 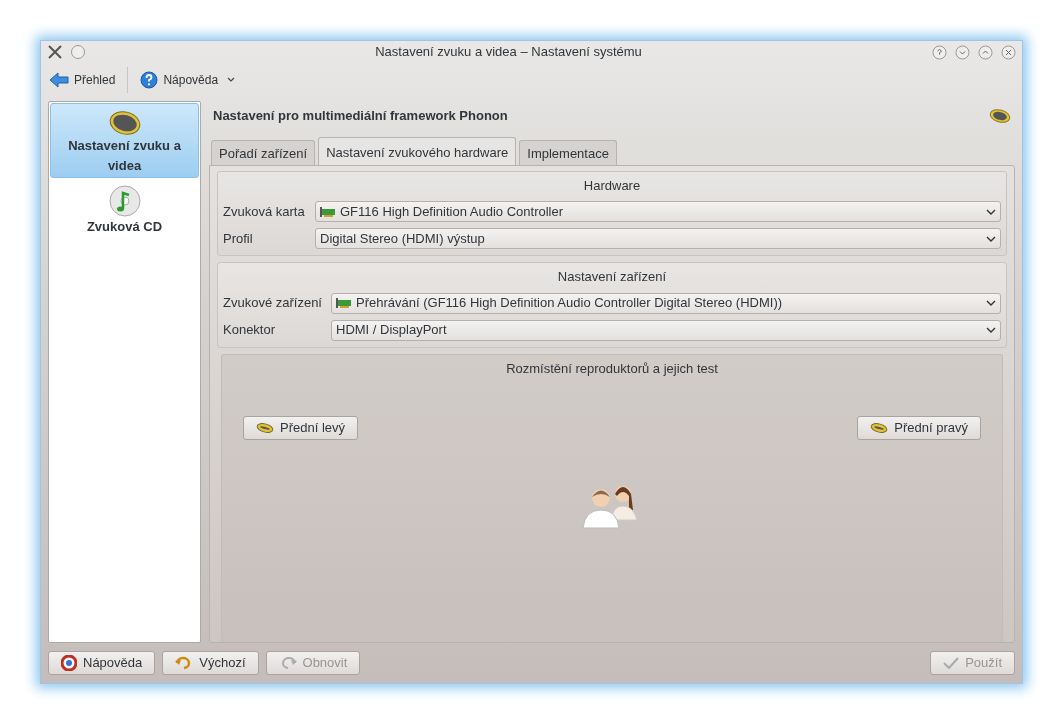 I want to click on window-title: Nastavení zvuku a videa – Nastavení systému, so click(x=508, y=52).